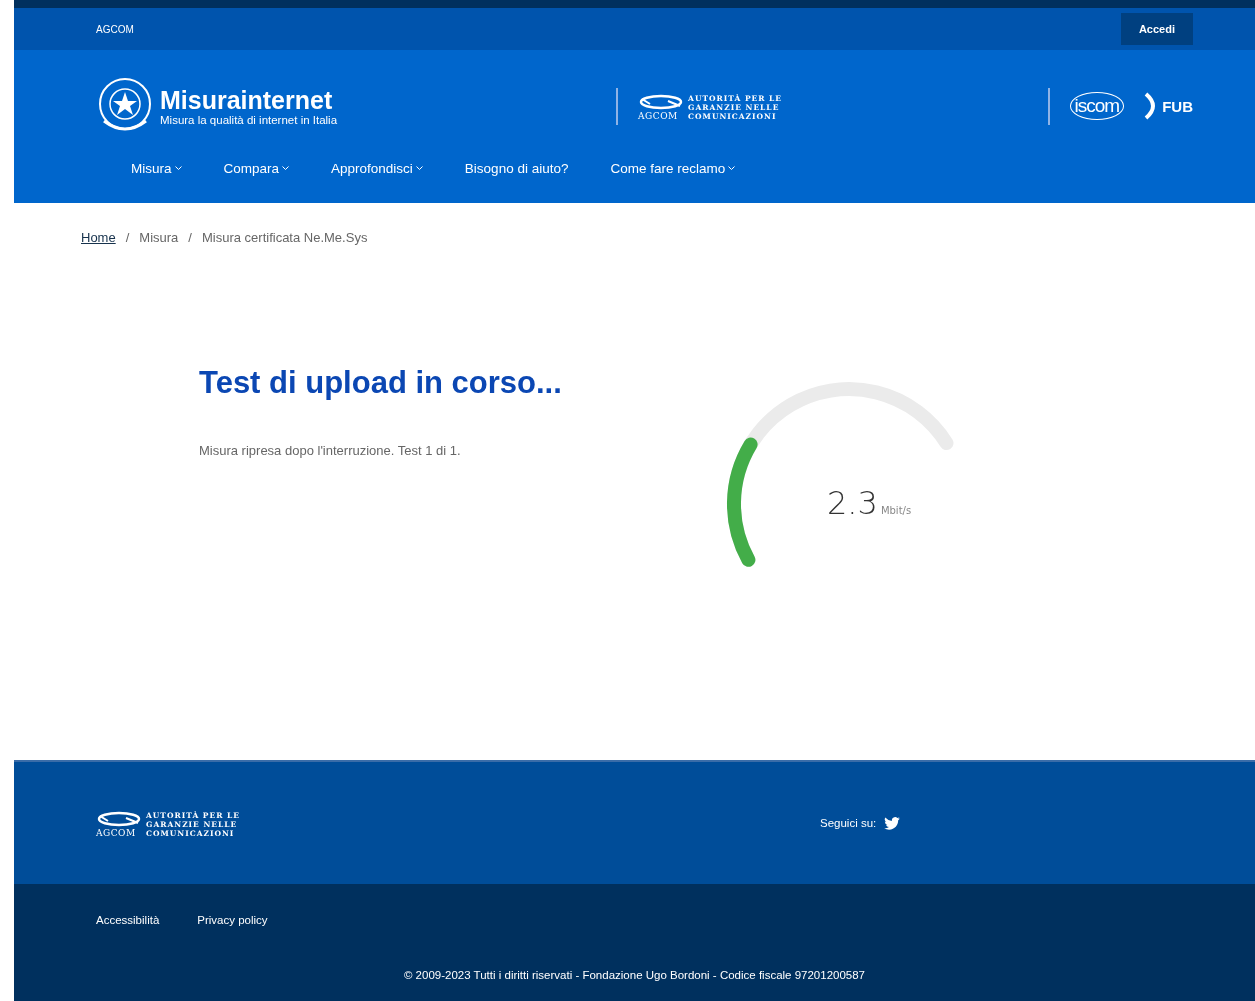 This screenshot has height=1001, width=1255. Describe the element at coordinates (377, 168) in the screenshot. I see `nav-item: Approfondisci` at that location.